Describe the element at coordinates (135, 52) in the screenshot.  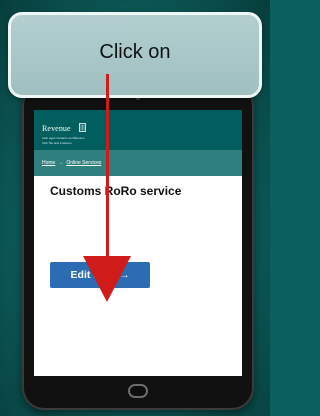
I see `callout-text: Click on` at that location.